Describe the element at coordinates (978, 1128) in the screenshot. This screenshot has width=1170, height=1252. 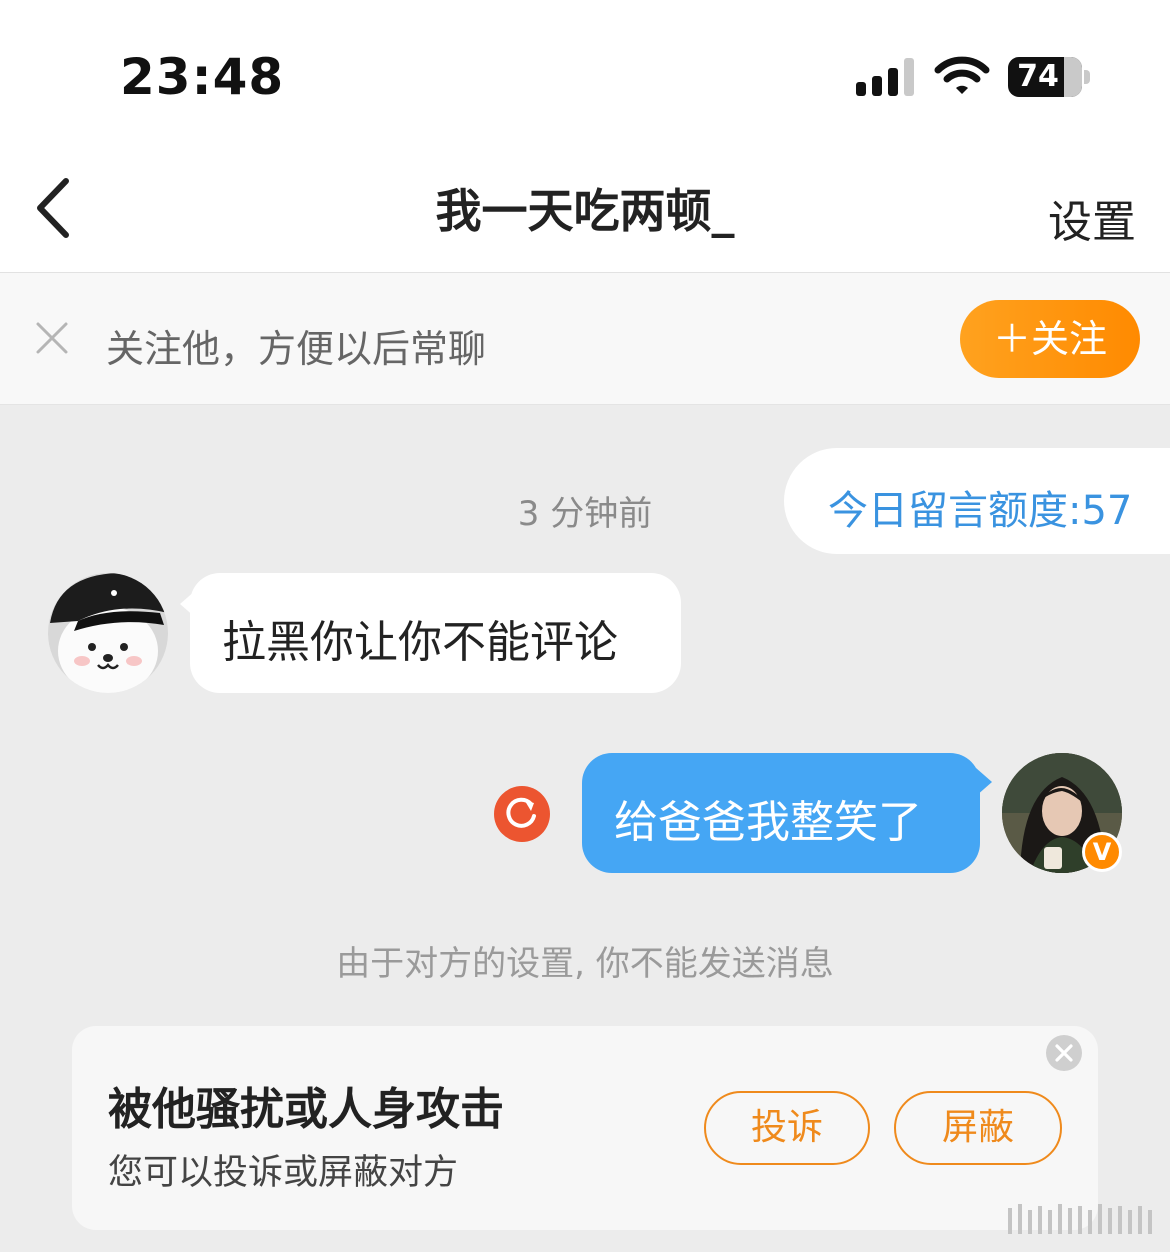
I see `block-button: 屏蔽` at that location.